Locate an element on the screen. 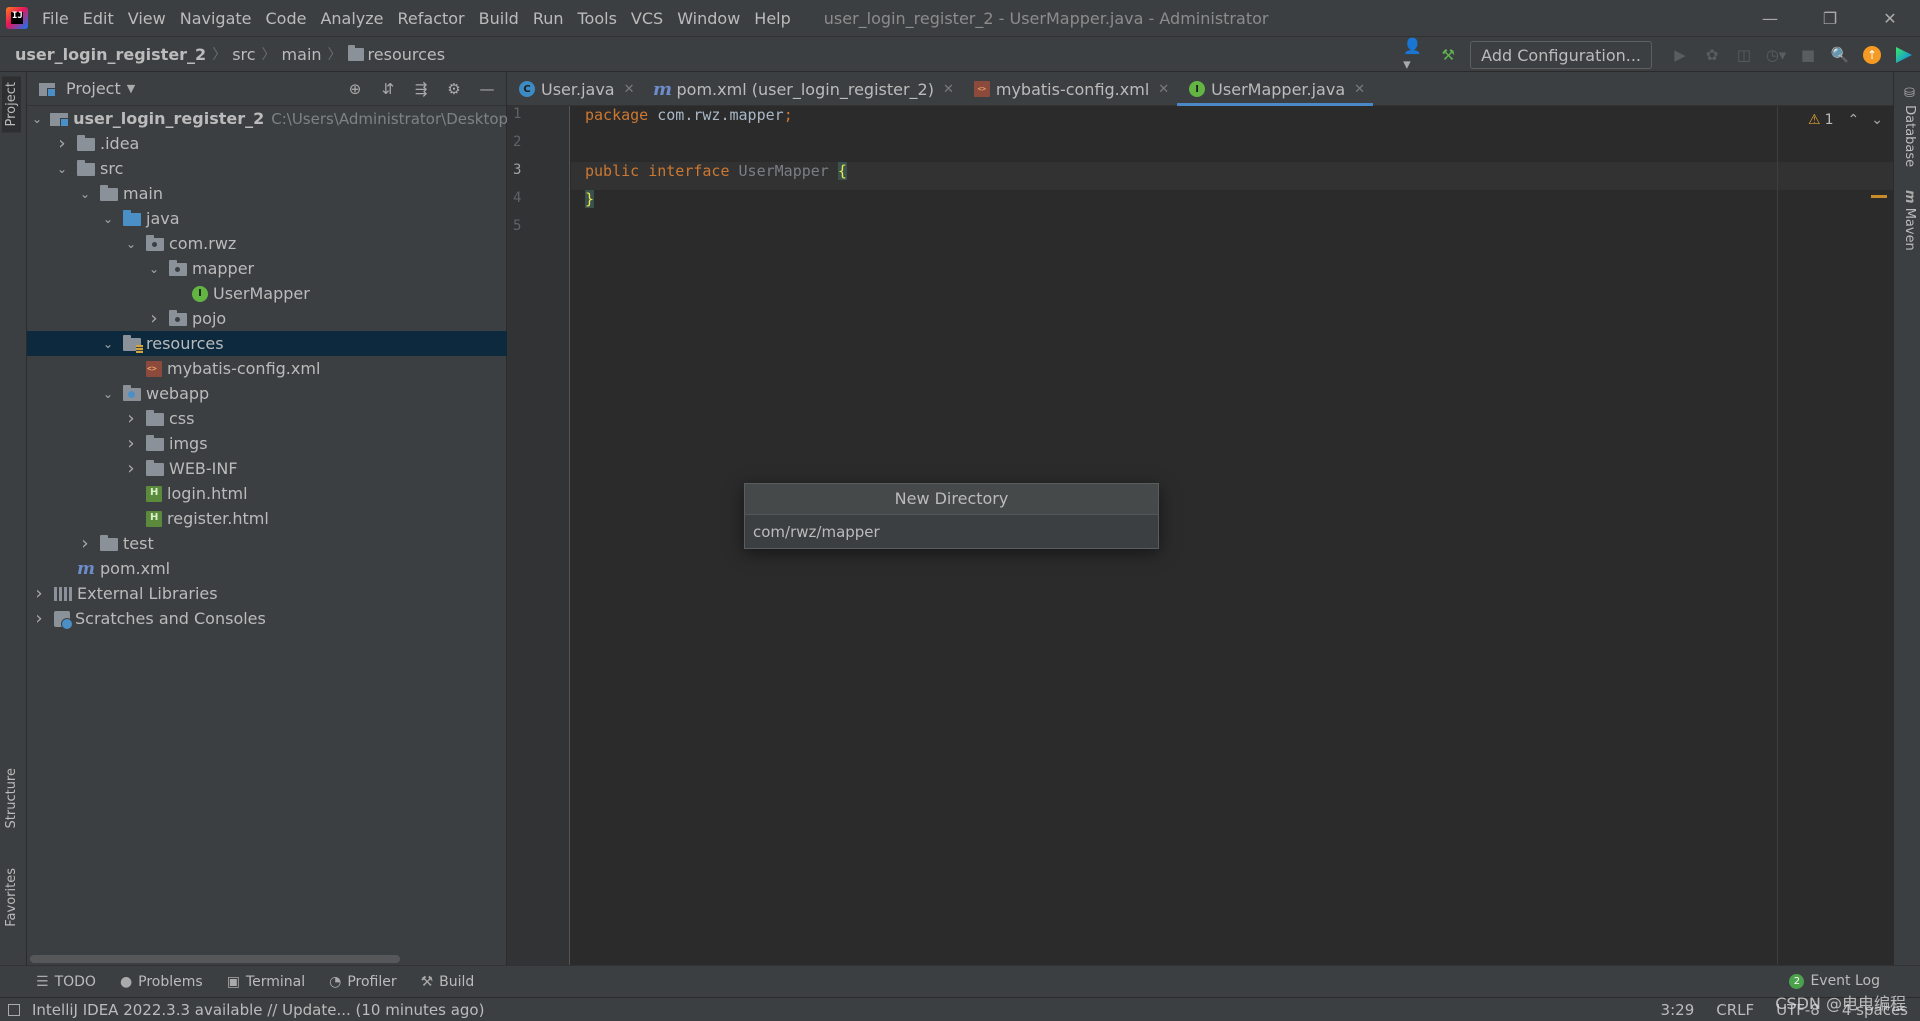  project-stripe-tab: Project is located at coordinates (11, 104).